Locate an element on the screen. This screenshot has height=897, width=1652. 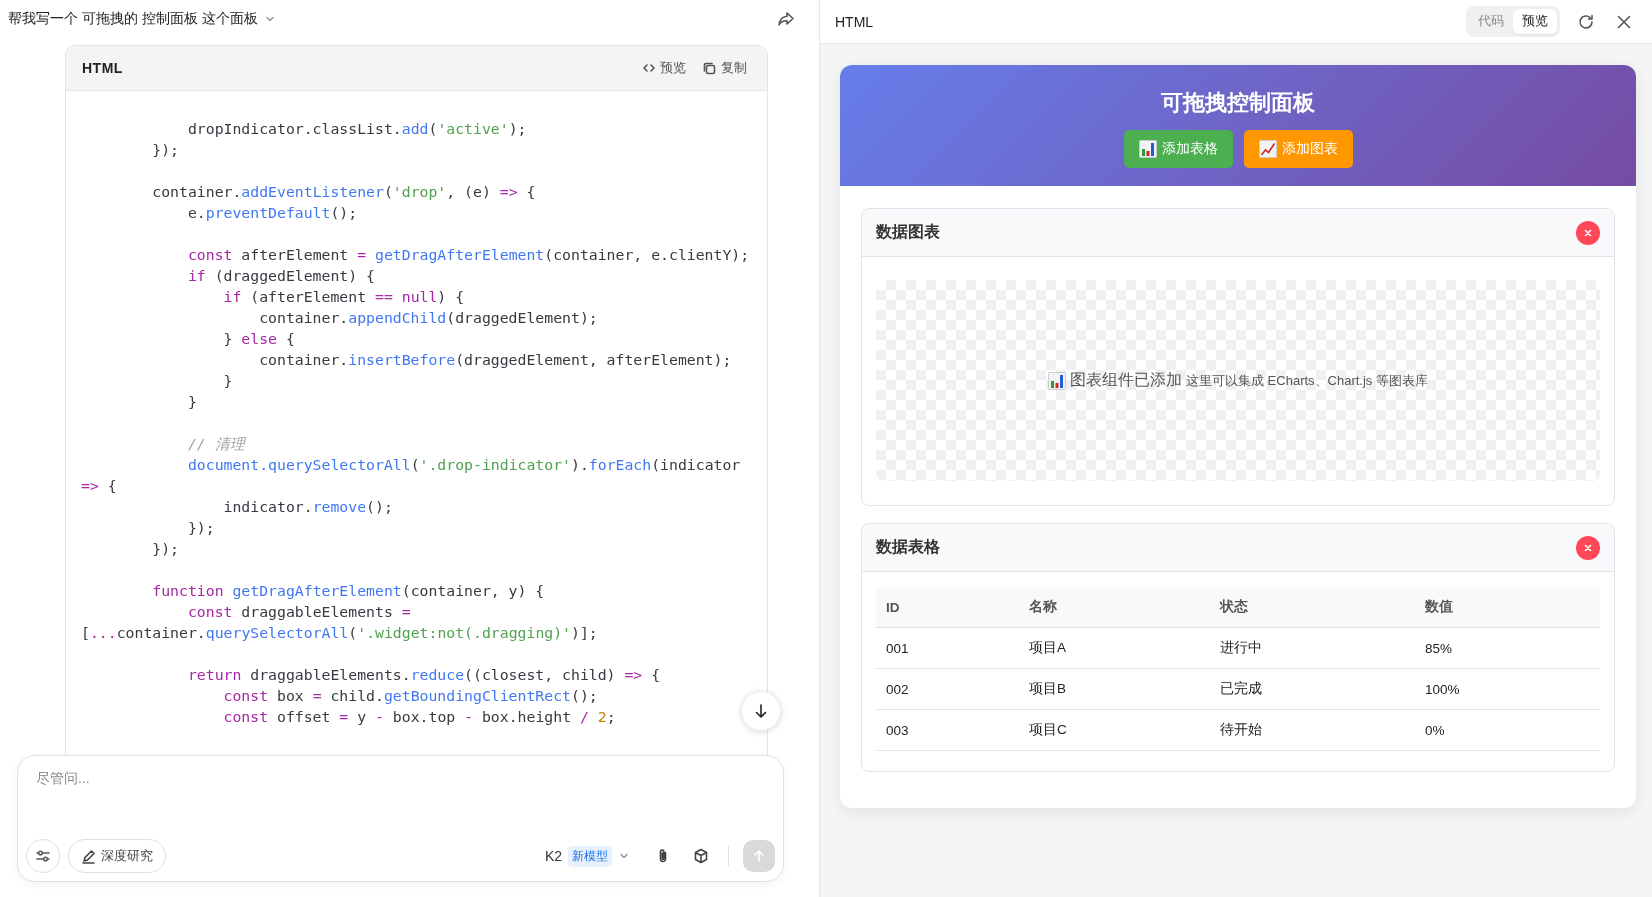
app-title: 可拖拽控制面板 is located at coordinates (1238, 102).